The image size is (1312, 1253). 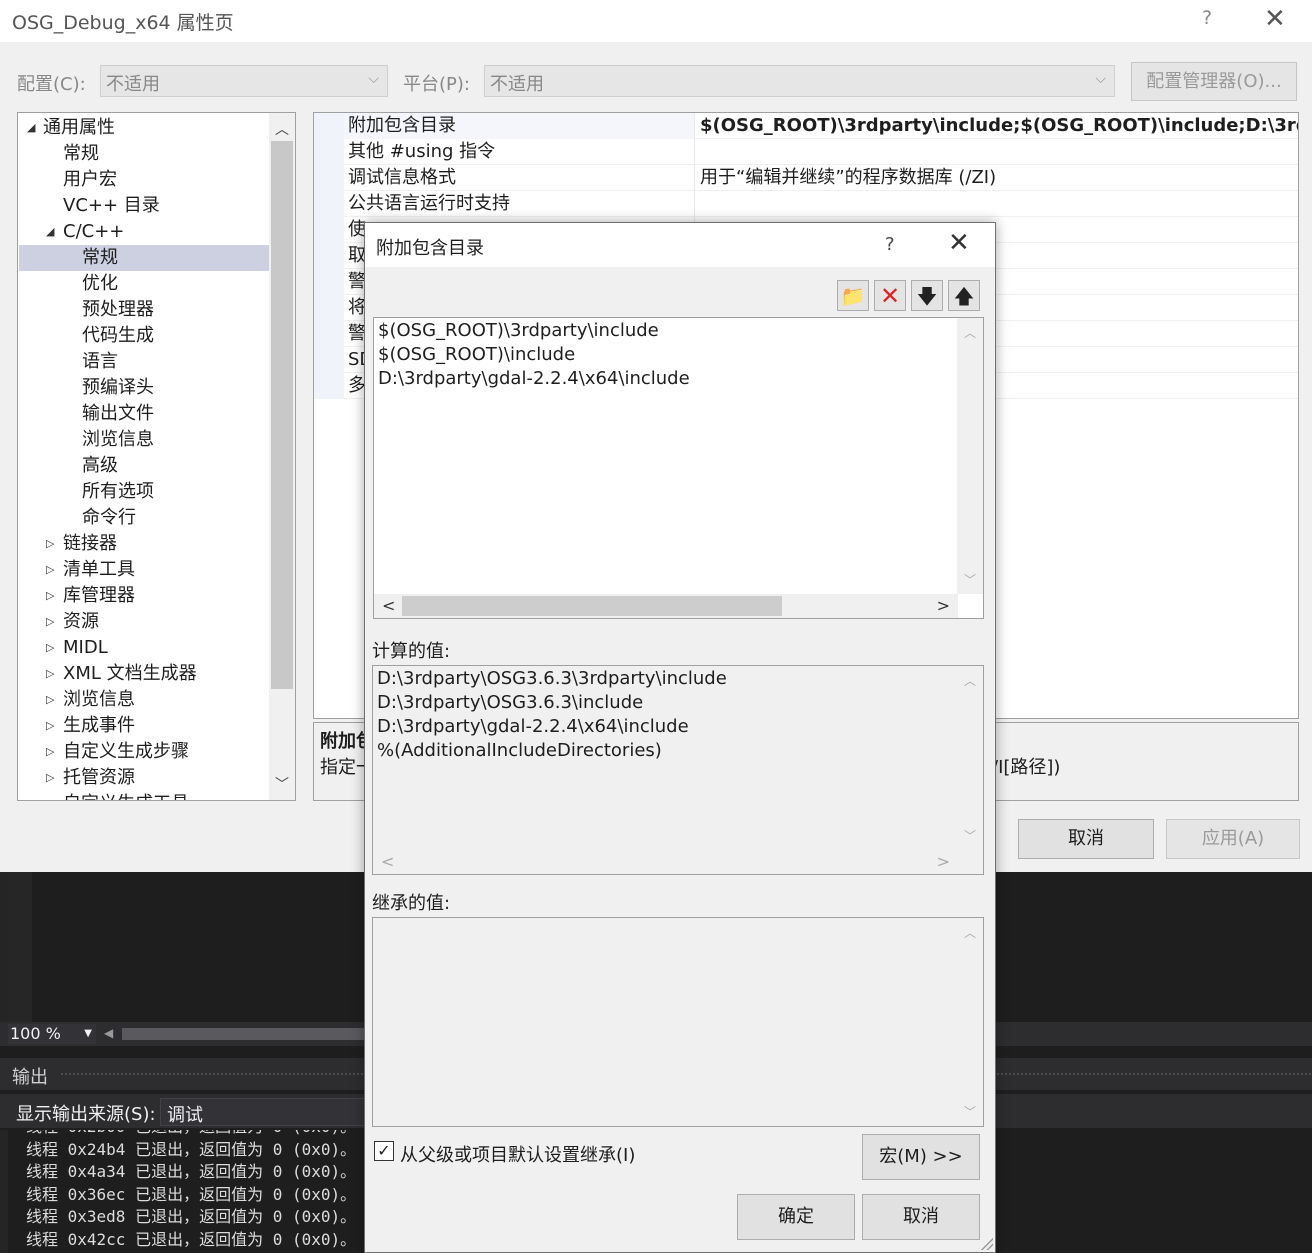 What do you see at coordinates (517, 1154) in the screenshot?
I see `inherit-checkbox-label: 从父级或项目默认设置继承(I)` at bounding box center [517, 1154].